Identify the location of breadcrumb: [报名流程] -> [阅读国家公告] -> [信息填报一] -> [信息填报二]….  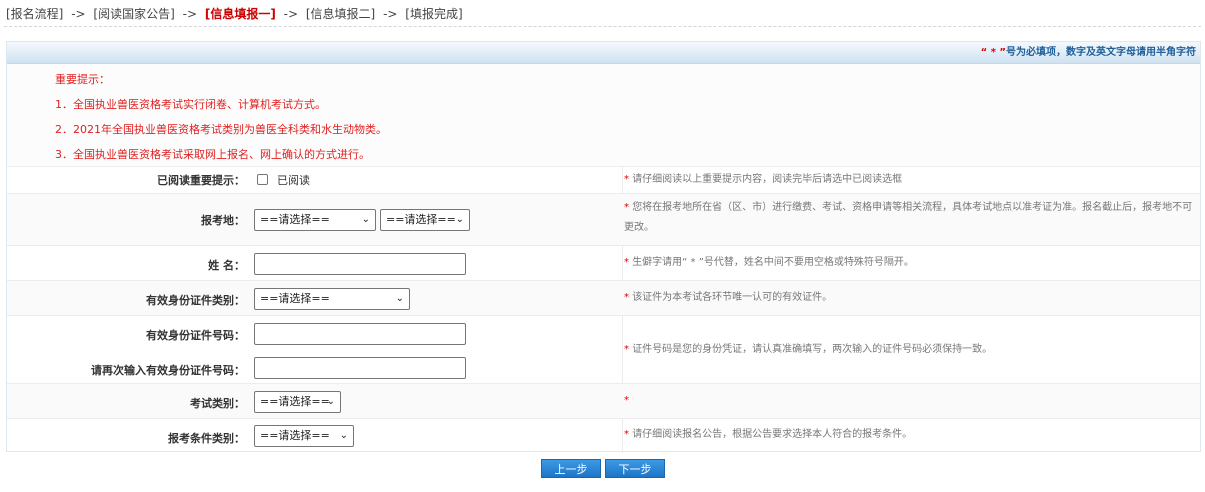
(234, 14).